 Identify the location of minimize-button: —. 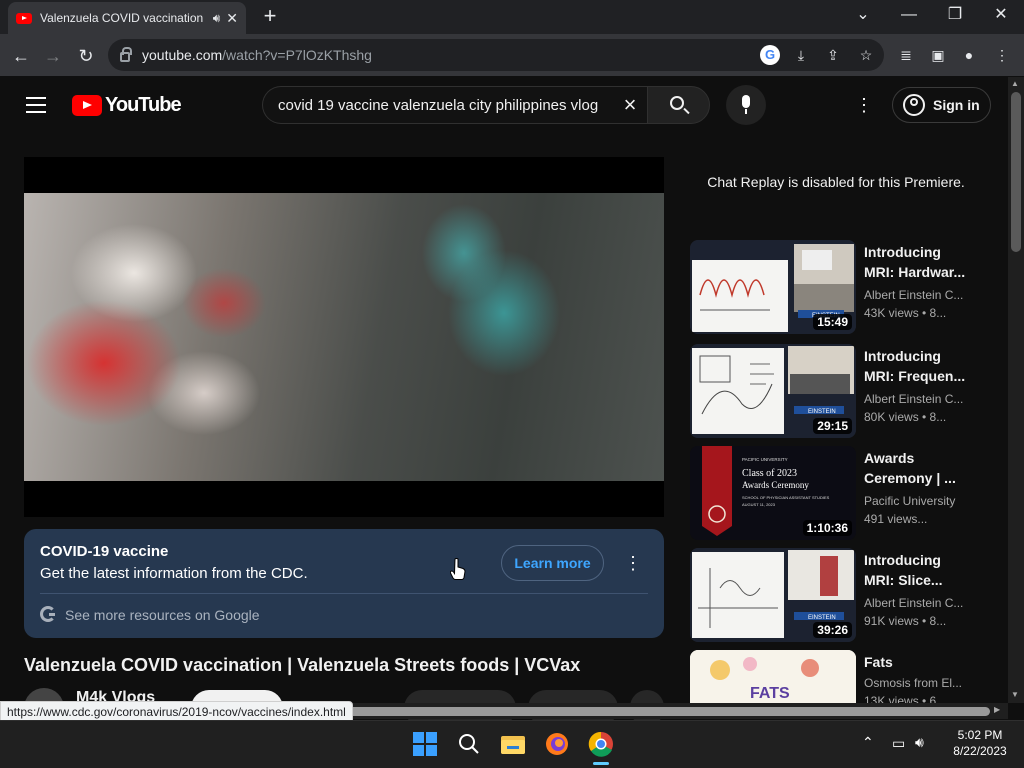
(909, 16).